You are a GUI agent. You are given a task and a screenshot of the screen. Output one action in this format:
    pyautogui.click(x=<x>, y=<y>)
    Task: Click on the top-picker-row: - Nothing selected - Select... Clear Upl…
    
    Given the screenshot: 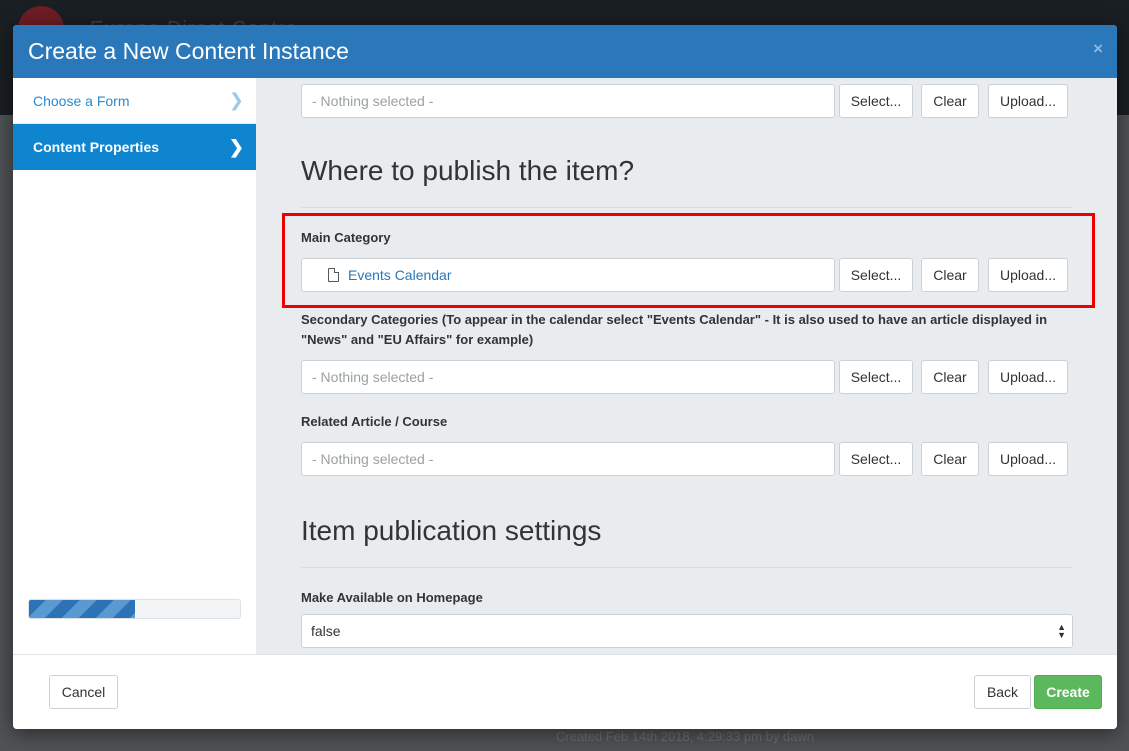 What is the action you would take?
    pyautogui.click(x=685, y=101)
    